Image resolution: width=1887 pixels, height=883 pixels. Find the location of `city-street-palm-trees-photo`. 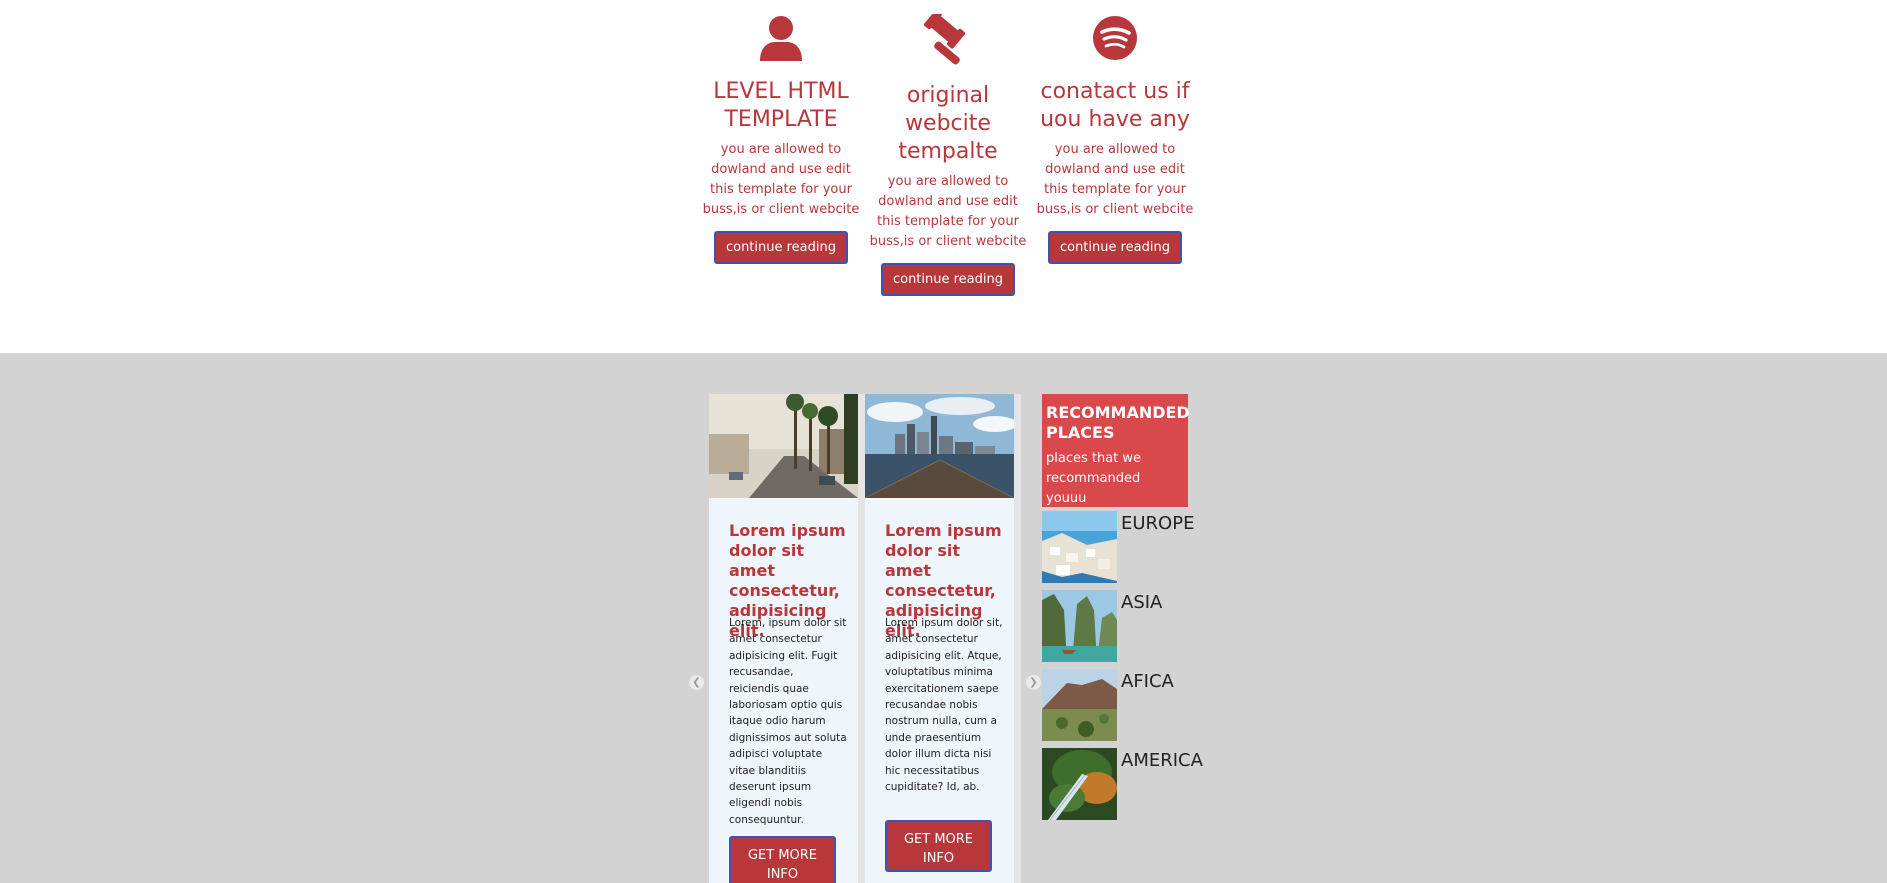

city-street-palm-trees-photo is located at coordinates (783, 446).